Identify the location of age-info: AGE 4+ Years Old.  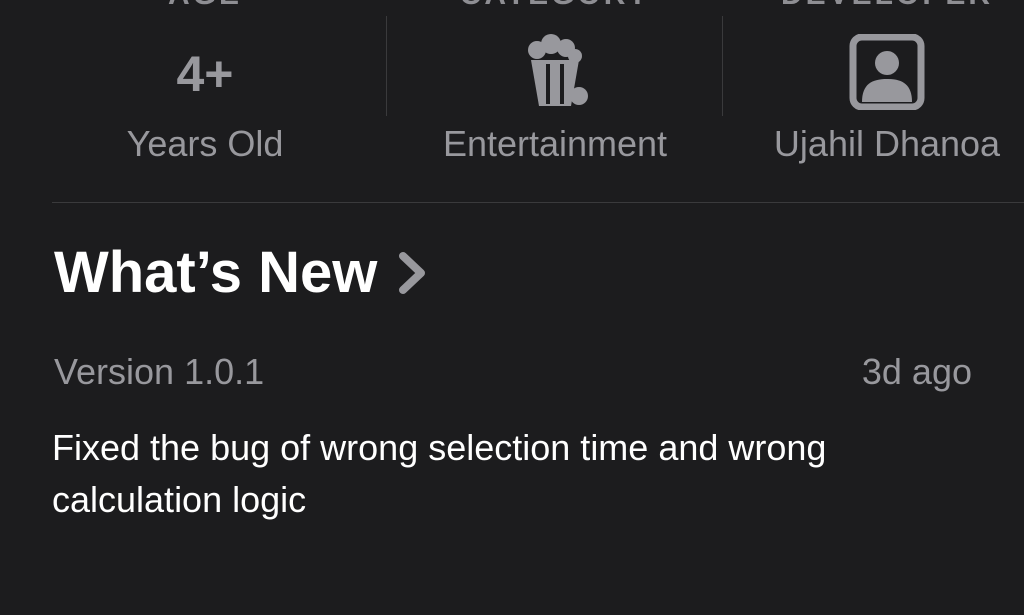
(205, 100).